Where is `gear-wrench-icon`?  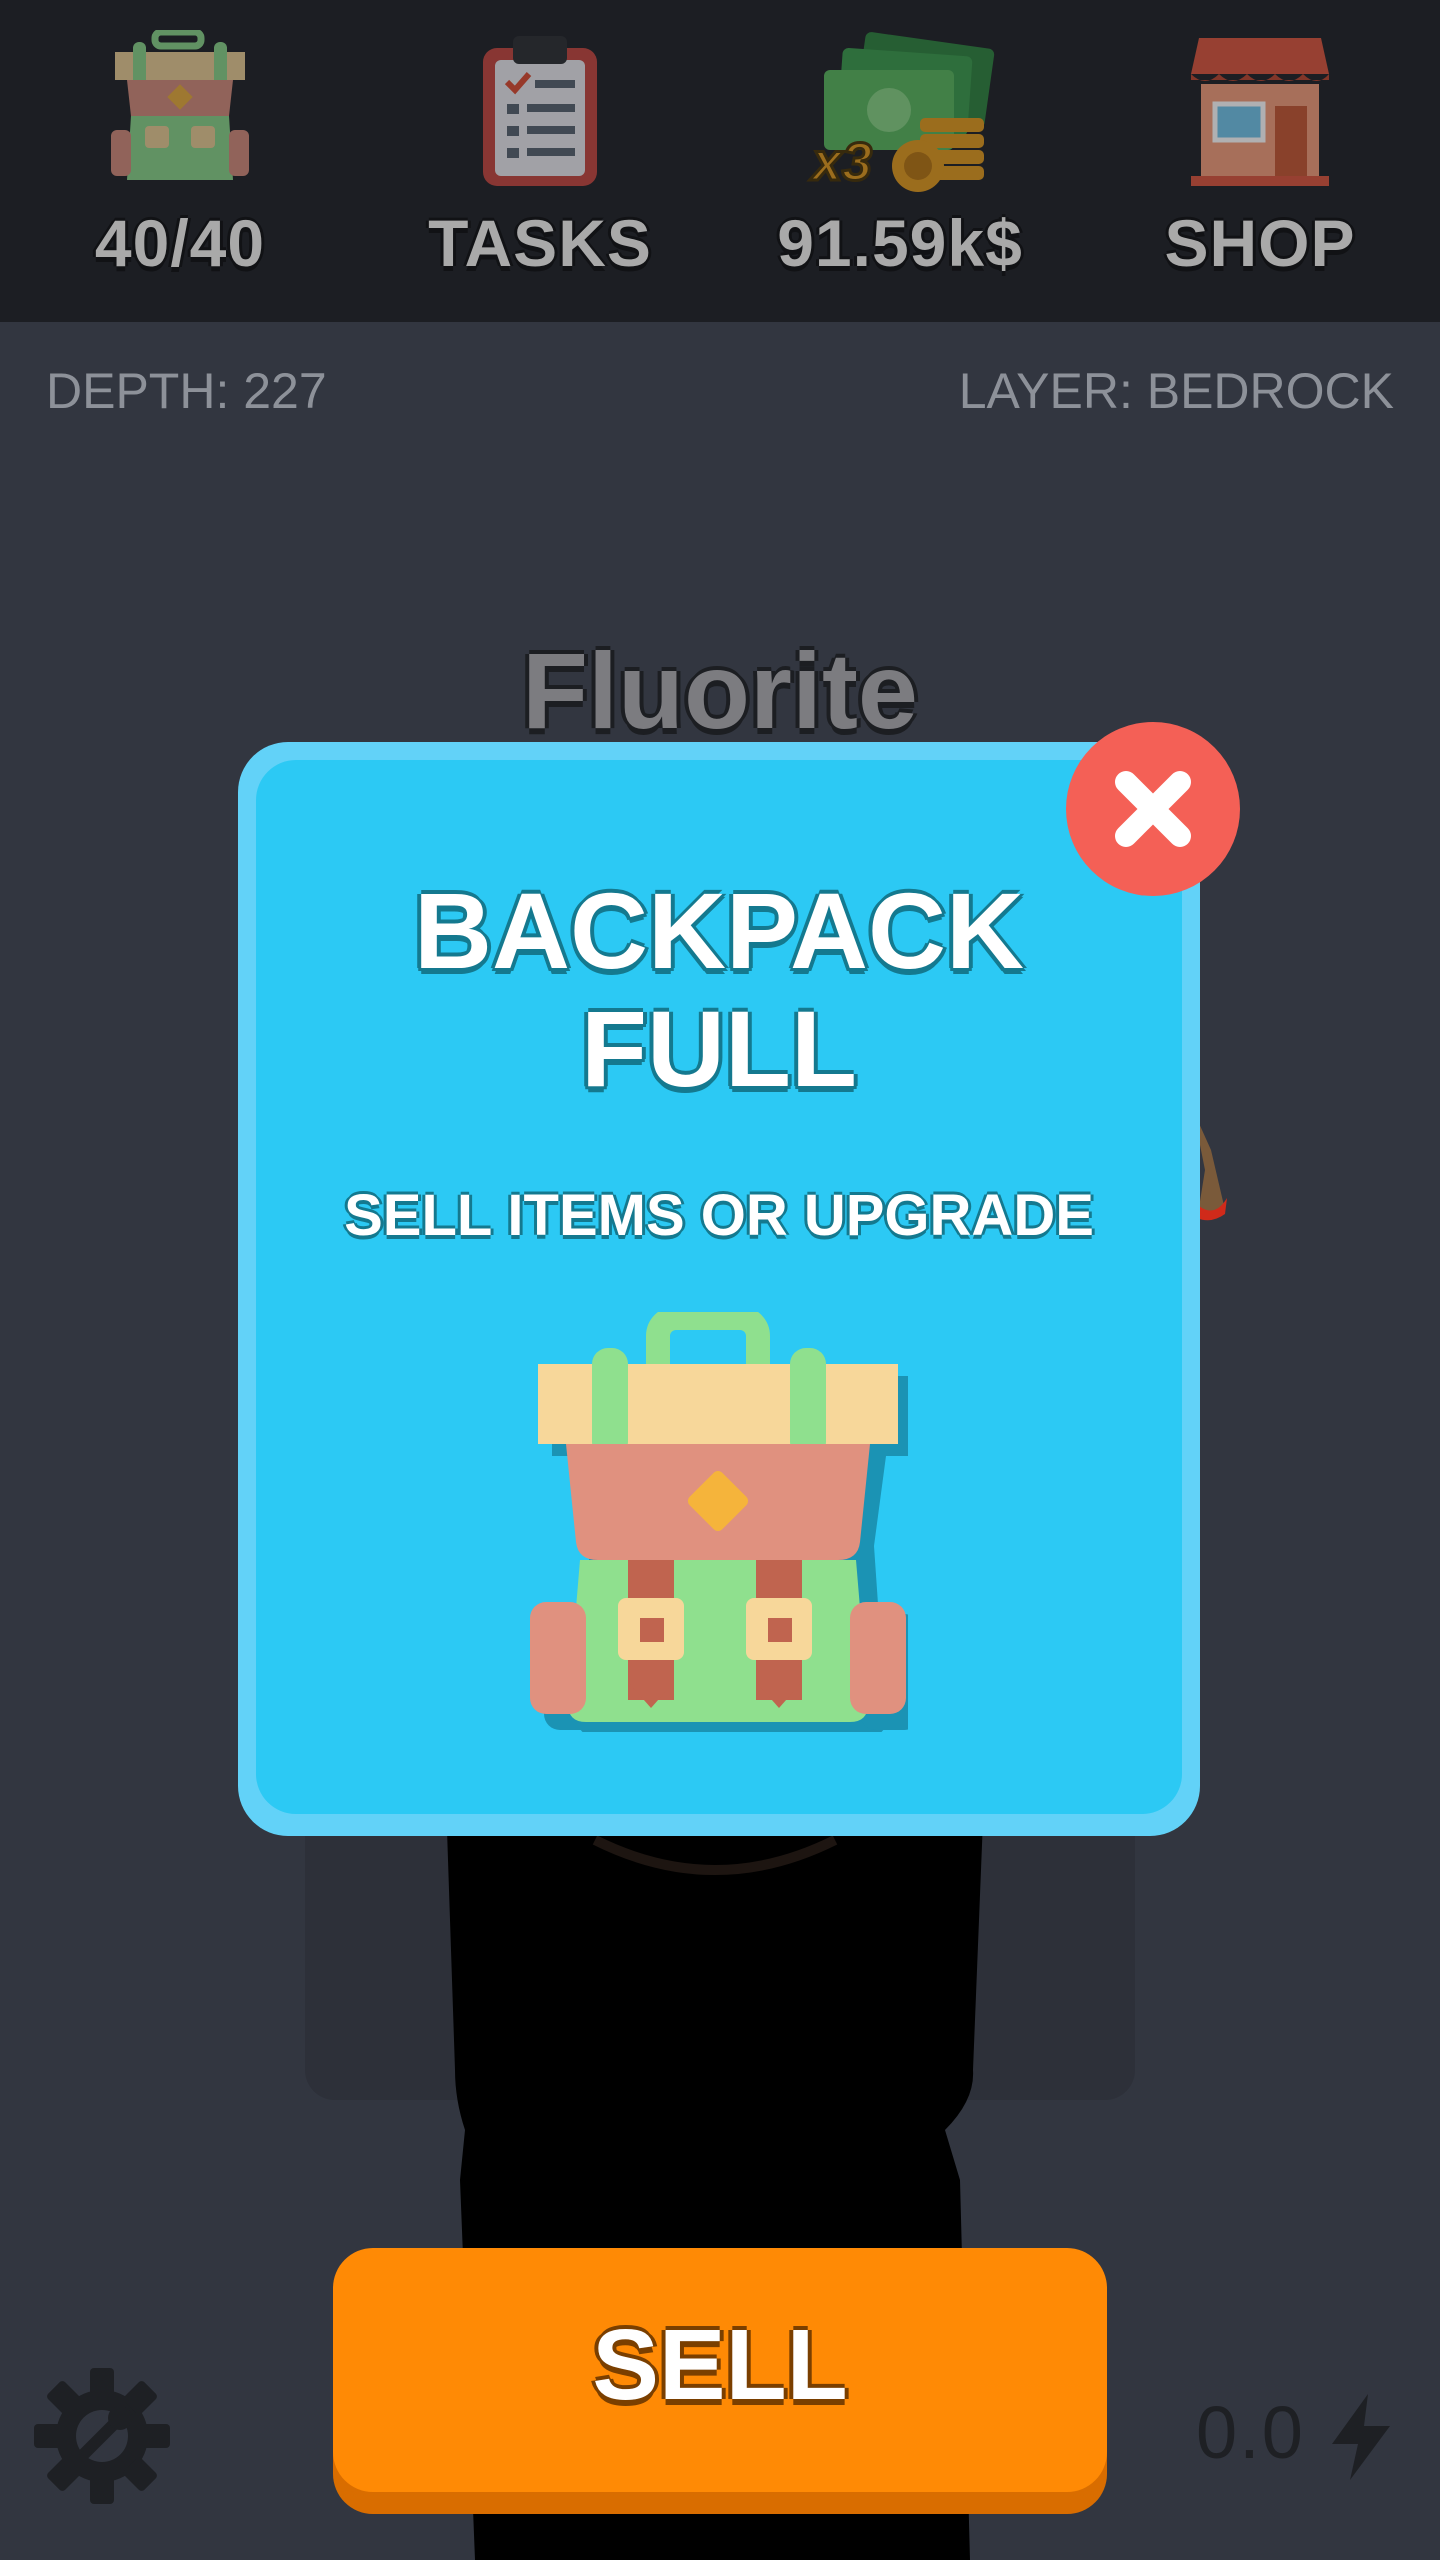 gear-wrench-icon is located at coordinates (102, 2436).